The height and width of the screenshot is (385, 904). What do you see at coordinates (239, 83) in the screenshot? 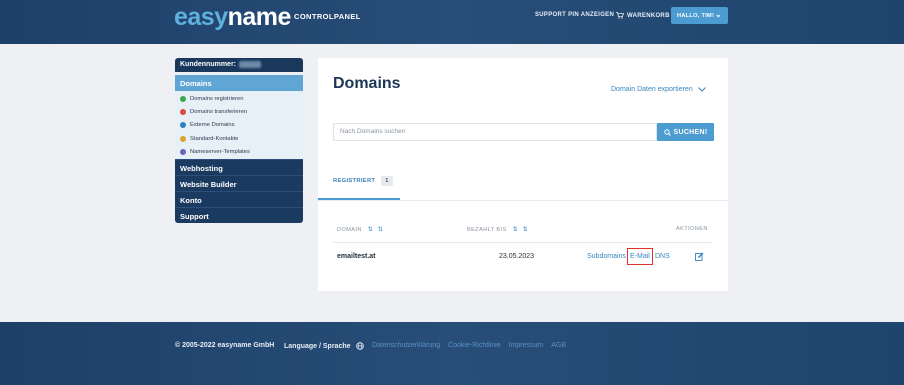
I see `sidebar-item-domains: Domains` at bounding box center [239, 83].